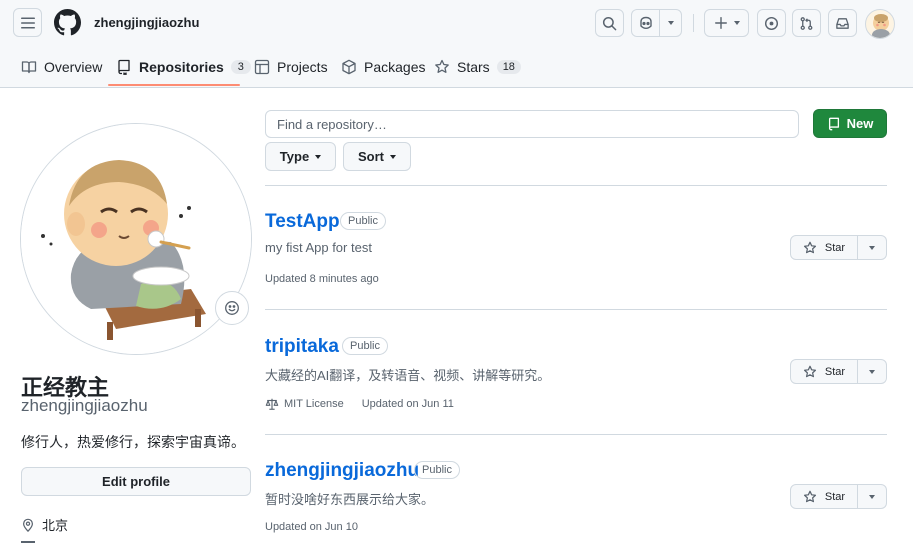 This screenshot has height=545, width=913. I want to click on repo-updated: Updated on Jun 11, so click(407, 404).